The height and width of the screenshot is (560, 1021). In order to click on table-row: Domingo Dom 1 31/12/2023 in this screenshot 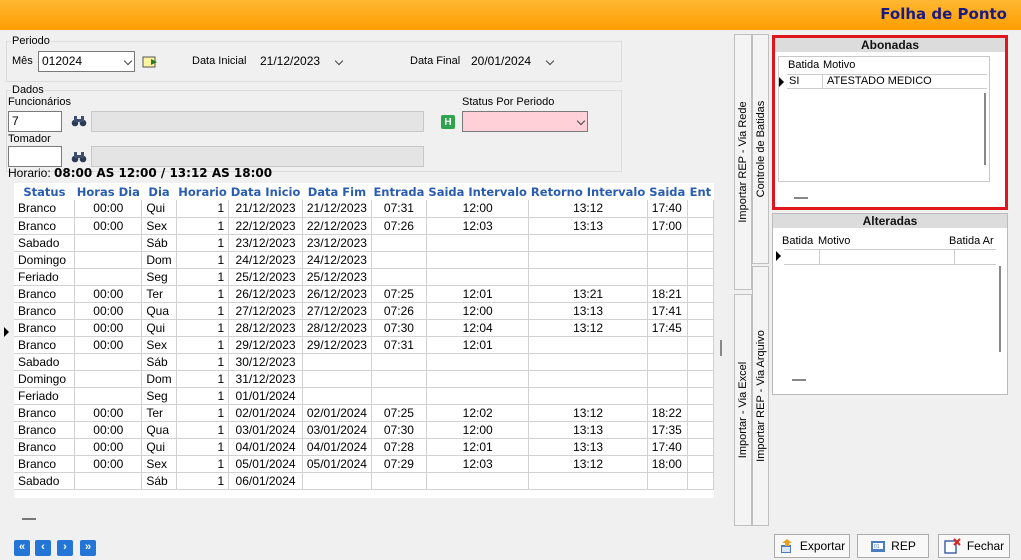, I will do `click(364, 379)`.